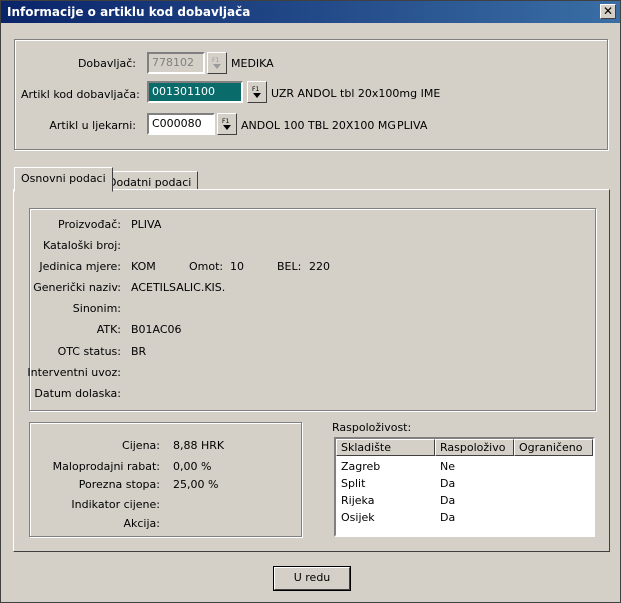  I want to click on column-header-available: Raspoloživo, so click(474, 447).